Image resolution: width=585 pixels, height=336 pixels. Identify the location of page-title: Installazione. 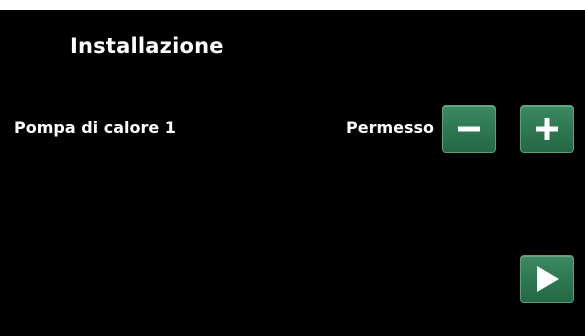
(147, 46).